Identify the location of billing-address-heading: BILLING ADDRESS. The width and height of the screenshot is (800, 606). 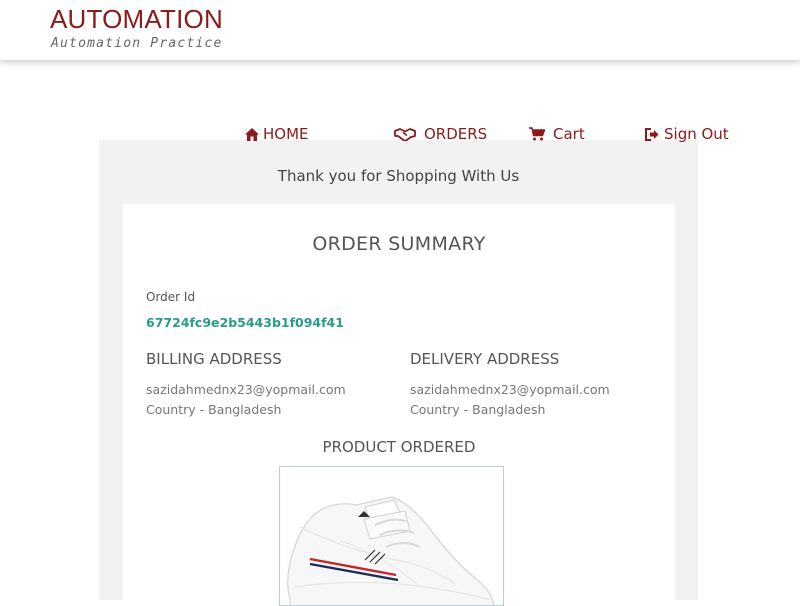
(214, 359).